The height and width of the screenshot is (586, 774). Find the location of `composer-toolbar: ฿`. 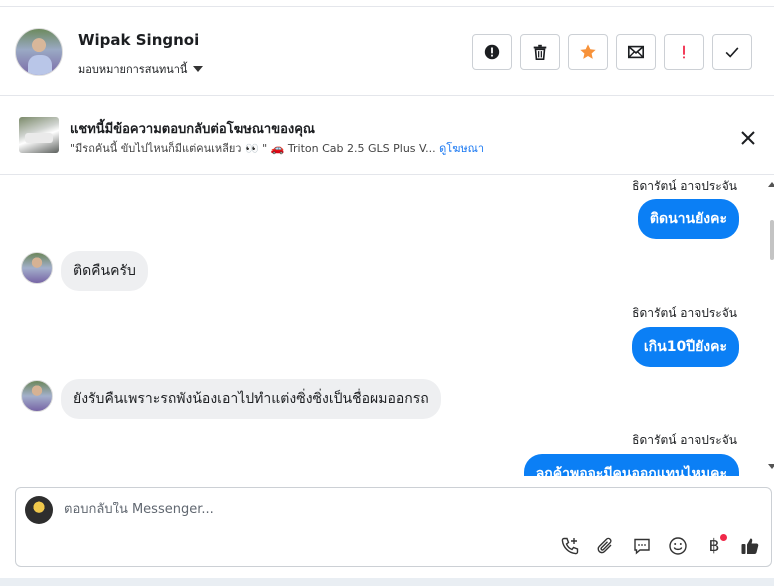

composer-toolbar: ฿ is located at coordinates (660, 545).